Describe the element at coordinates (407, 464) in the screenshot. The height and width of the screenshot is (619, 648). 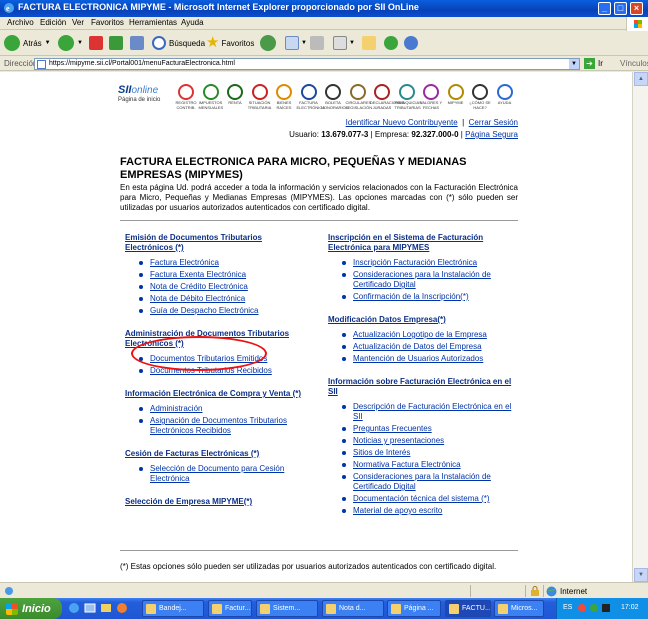
I see `menu-link: Normativa Factura Electrónica` at that location.